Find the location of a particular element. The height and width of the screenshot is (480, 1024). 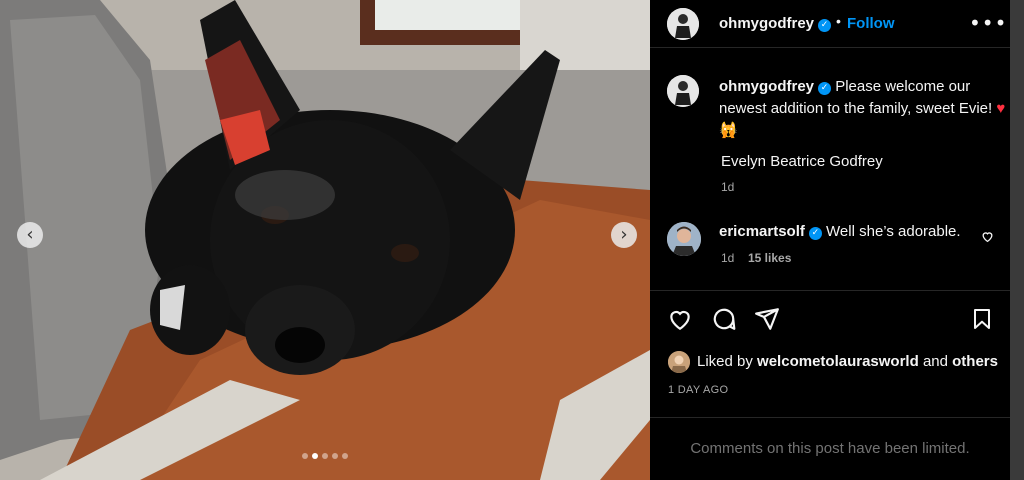

carousel-prev-button: ‹ is located at coordinates (30, 235).